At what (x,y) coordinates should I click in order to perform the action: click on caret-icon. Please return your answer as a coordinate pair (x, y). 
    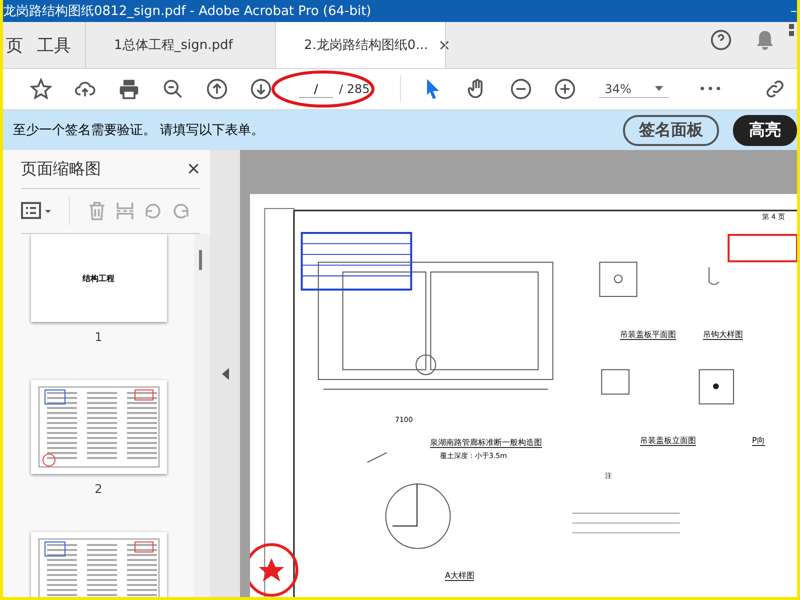
    Looking at the image, I should click on (658, 88).